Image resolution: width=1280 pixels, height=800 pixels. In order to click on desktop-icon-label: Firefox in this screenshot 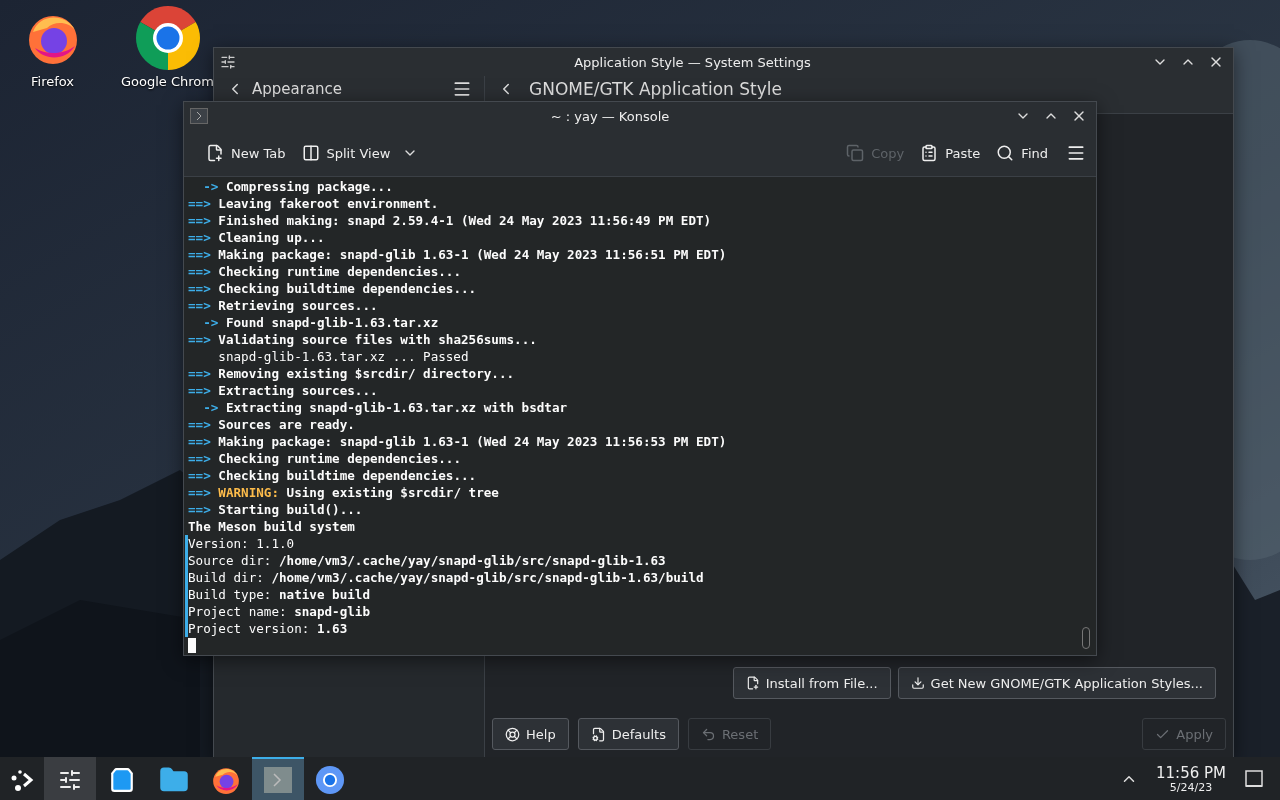, I will do `click(52, 81)`.